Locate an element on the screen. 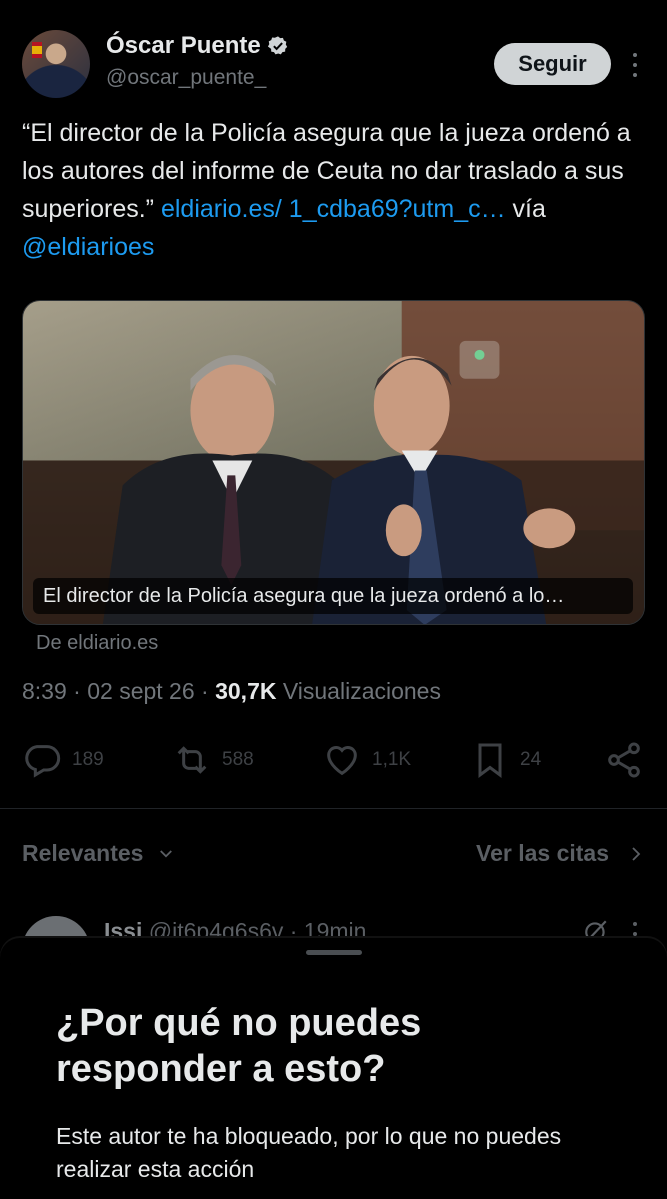  reply-preview: Issi @it6p4g6s6v · 19min is located at coordinates (333, 921).